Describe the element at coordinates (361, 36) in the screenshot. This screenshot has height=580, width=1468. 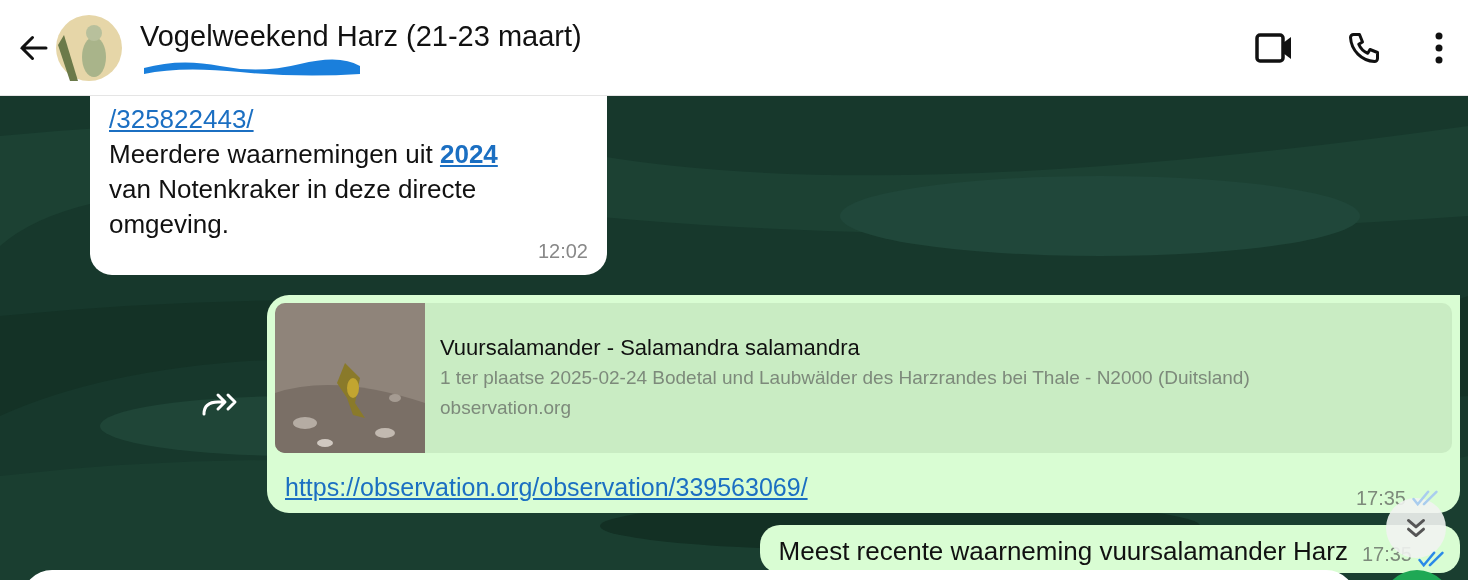
I see `chat-title: Vogelweekend Harz (21-23 maart)` at that location.